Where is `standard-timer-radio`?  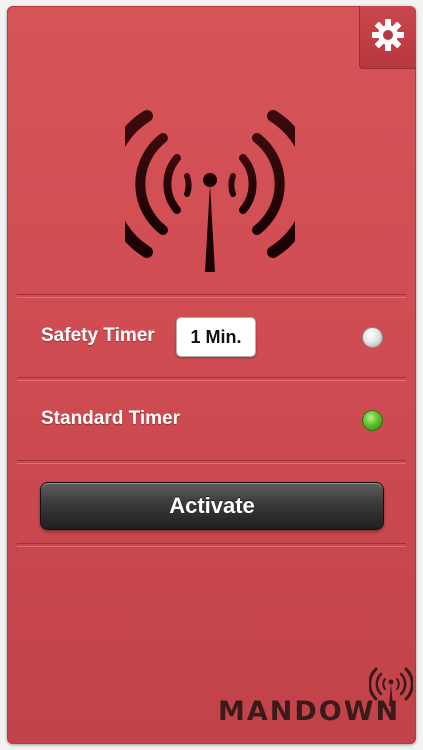 standard-timer-radio is located at coordinates (372, 420).